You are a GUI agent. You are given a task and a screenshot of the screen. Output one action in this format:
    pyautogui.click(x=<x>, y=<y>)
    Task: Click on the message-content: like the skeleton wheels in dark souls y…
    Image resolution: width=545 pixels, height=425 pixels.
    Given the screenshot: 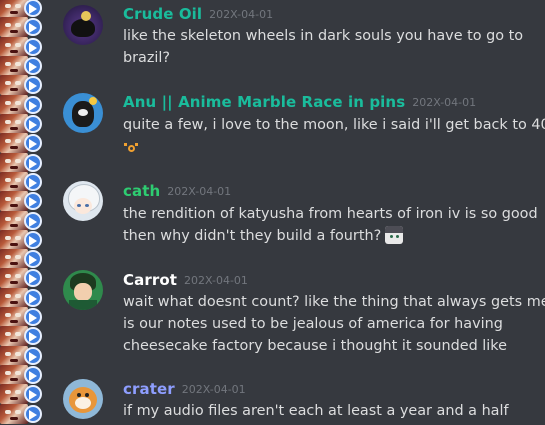 What is the action you would take?
    pyautogui.click(x=330, y=47)
    